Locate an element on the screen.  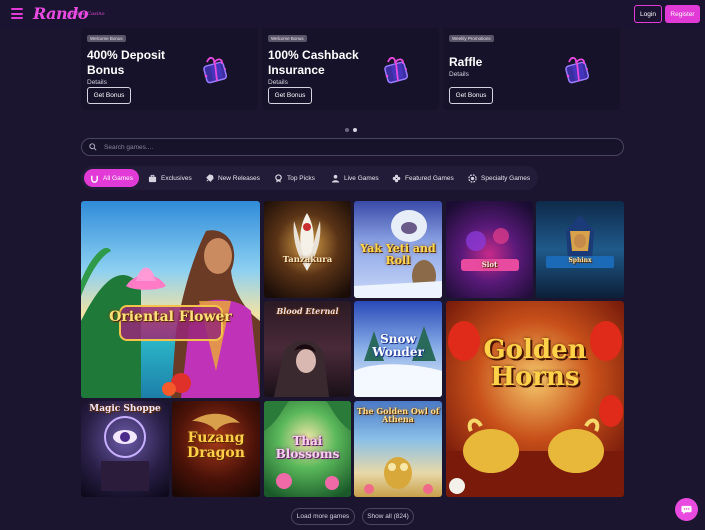
carousel-dot is located at coordinates (347, 130).